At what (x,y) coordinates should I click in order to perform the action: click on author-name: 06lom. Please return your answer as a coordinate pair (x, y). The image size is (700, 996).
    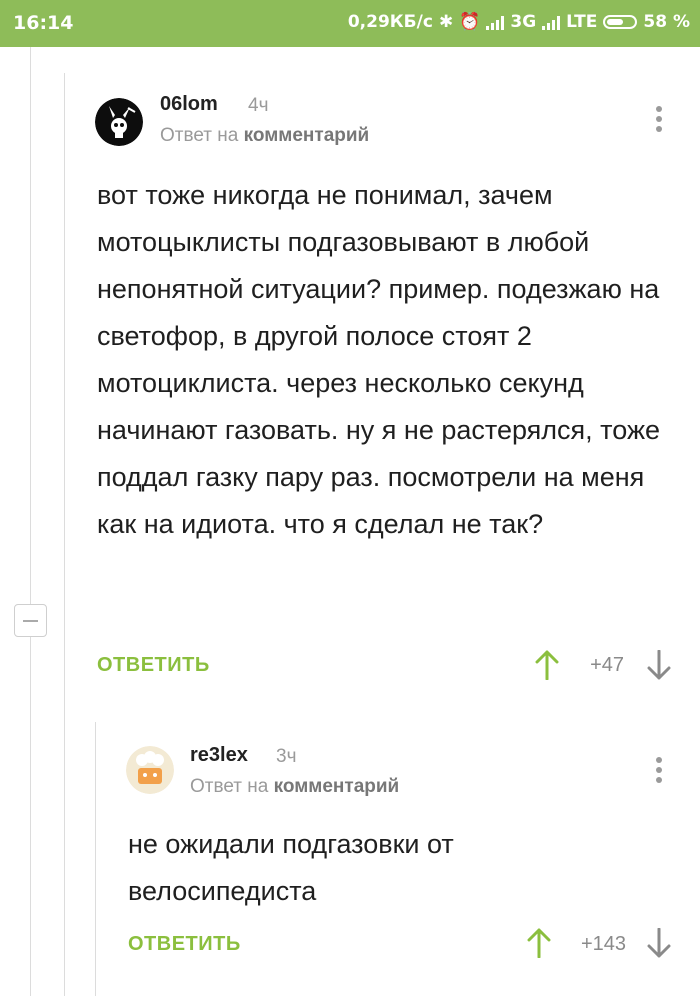
    Looking at the image, I should click on (189, 104).